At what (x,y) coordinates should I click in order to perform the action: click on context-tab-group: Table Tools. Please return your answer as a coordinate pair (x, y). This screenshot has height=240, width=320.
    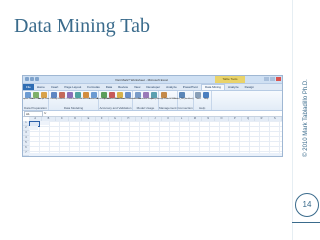
    Looking at the image, I should click on (230, 79).